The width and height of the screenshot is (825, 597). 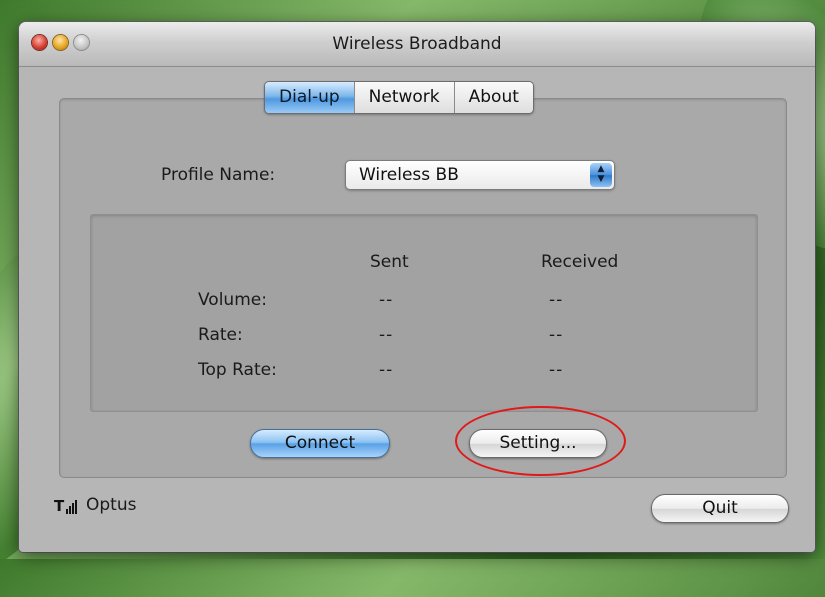 What do you see at coordinates (556, 370) in the screenshot?
I see `top-rate-received-value: --` at bounding box center [556, 370].